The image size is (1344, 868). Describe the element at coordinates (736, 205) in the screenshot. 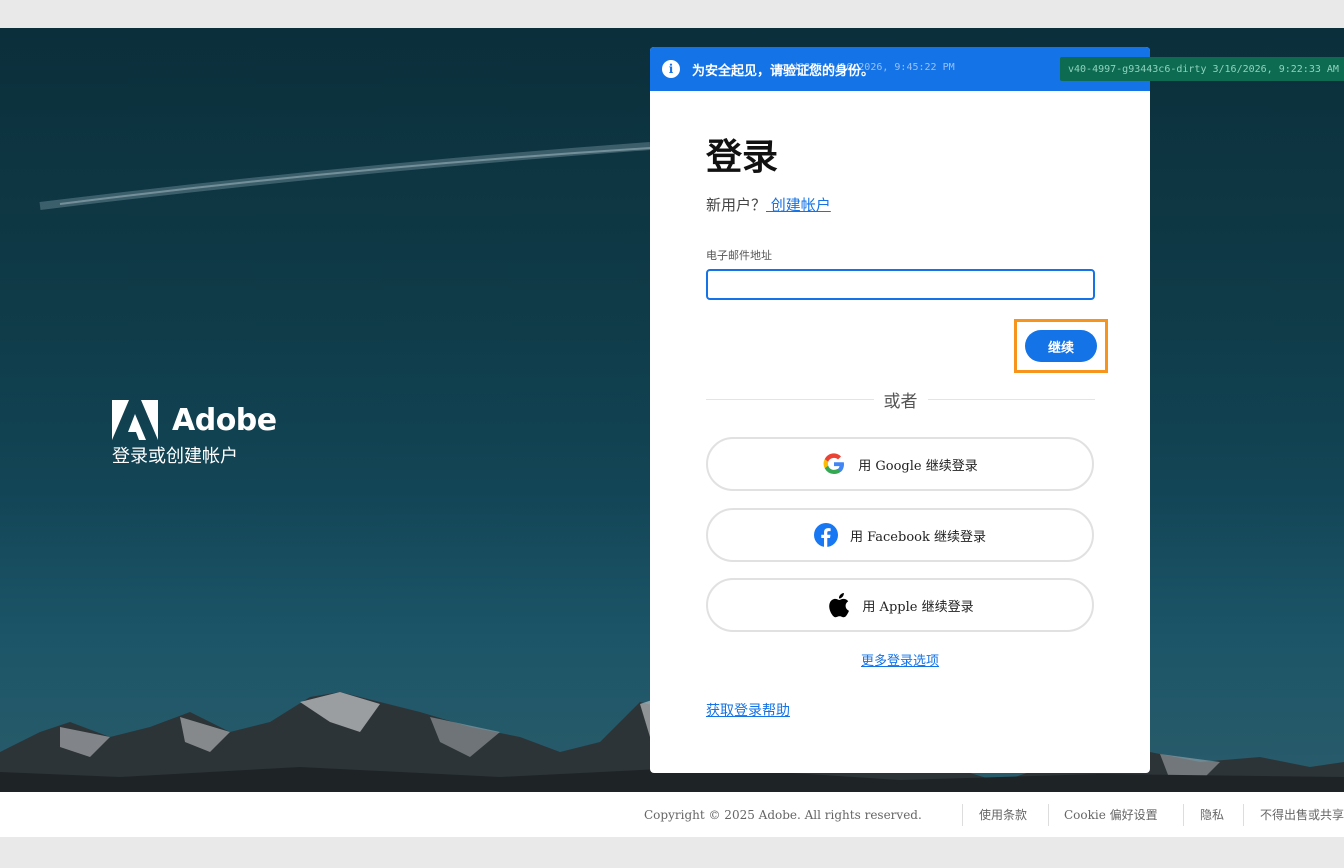

I see `new-user-prompt: 新用户？` at that location.